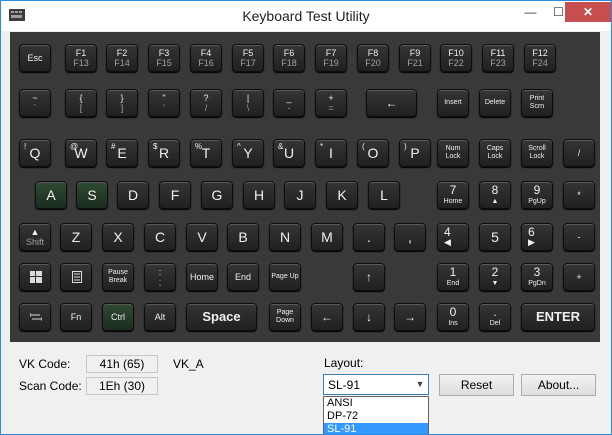 Image resolution: width=612 pixels, height=435 pixels. Describe the element at coordinates (373, 58) in the screenshot. I see `key-f8-f-row-8: F8 F20` at that location.